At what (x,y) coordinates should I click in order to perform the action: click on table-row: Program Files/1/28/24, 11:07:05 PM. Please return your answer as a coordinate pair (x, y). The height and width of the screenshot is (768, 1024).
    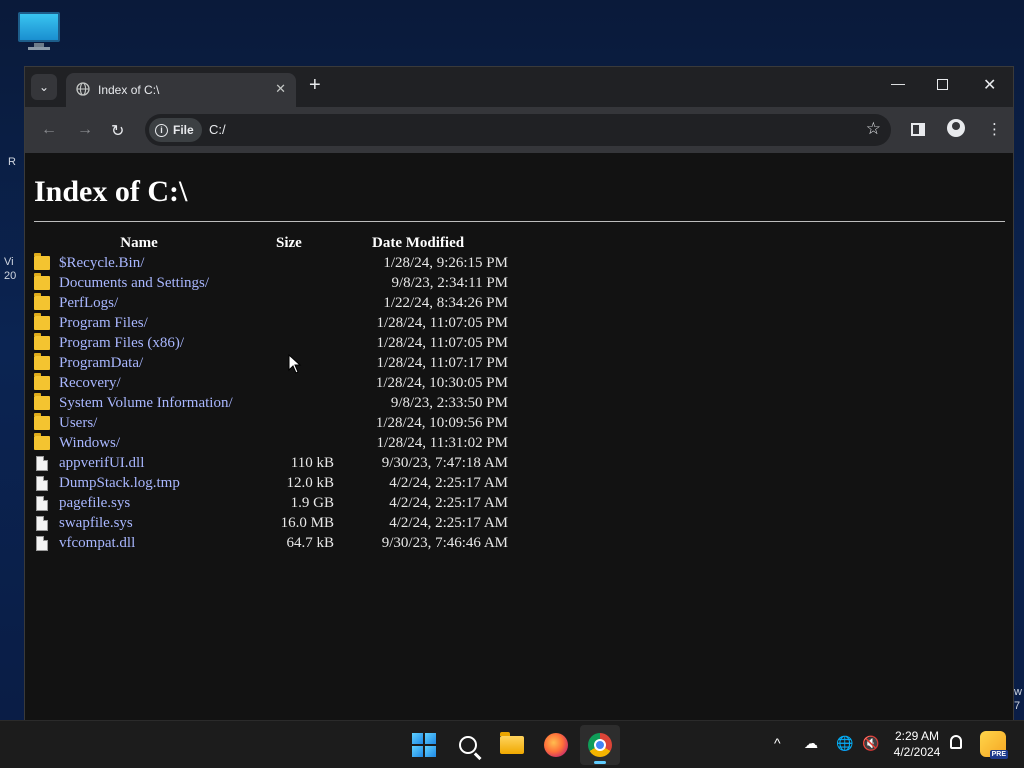
    Looking at the image, I should click on (271, 323).